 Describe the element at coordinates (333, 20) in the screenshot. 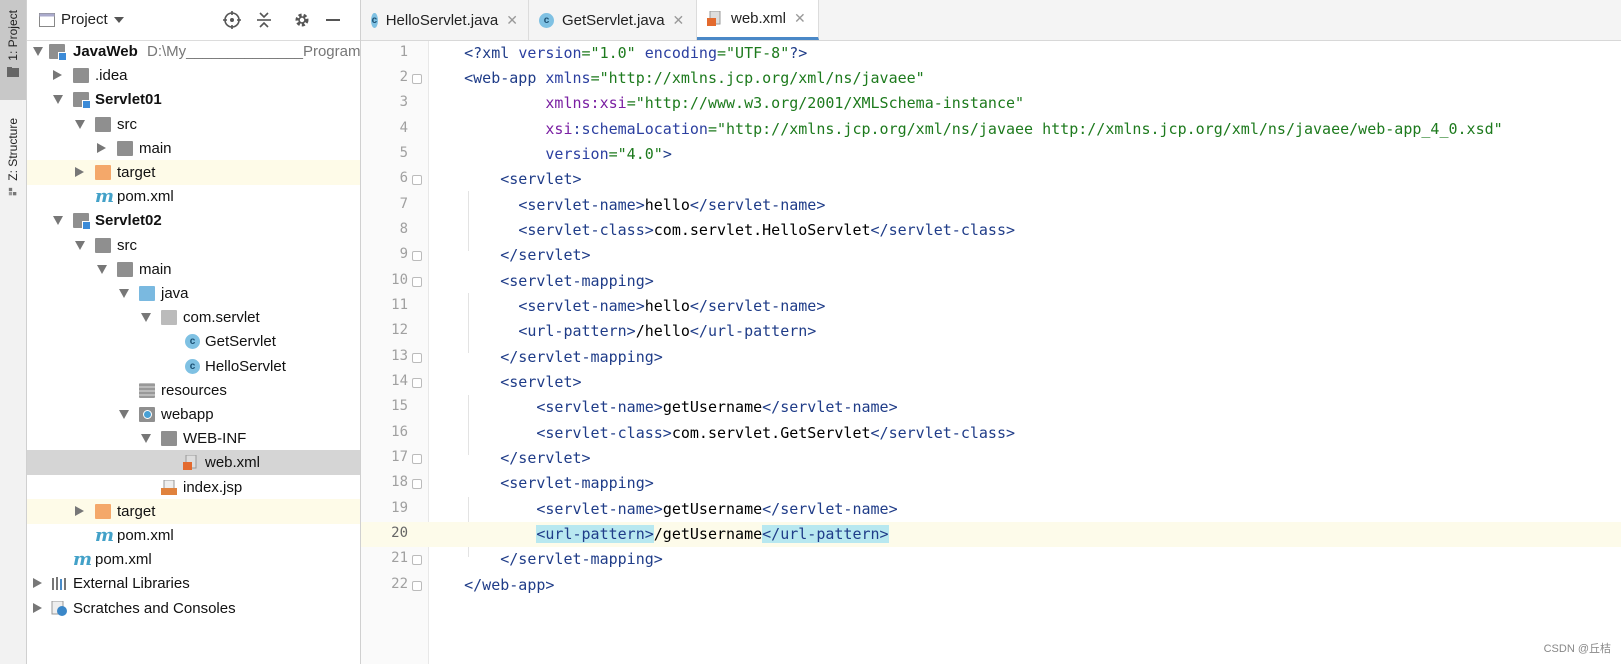

I see `hide-panel-icon` at that location.